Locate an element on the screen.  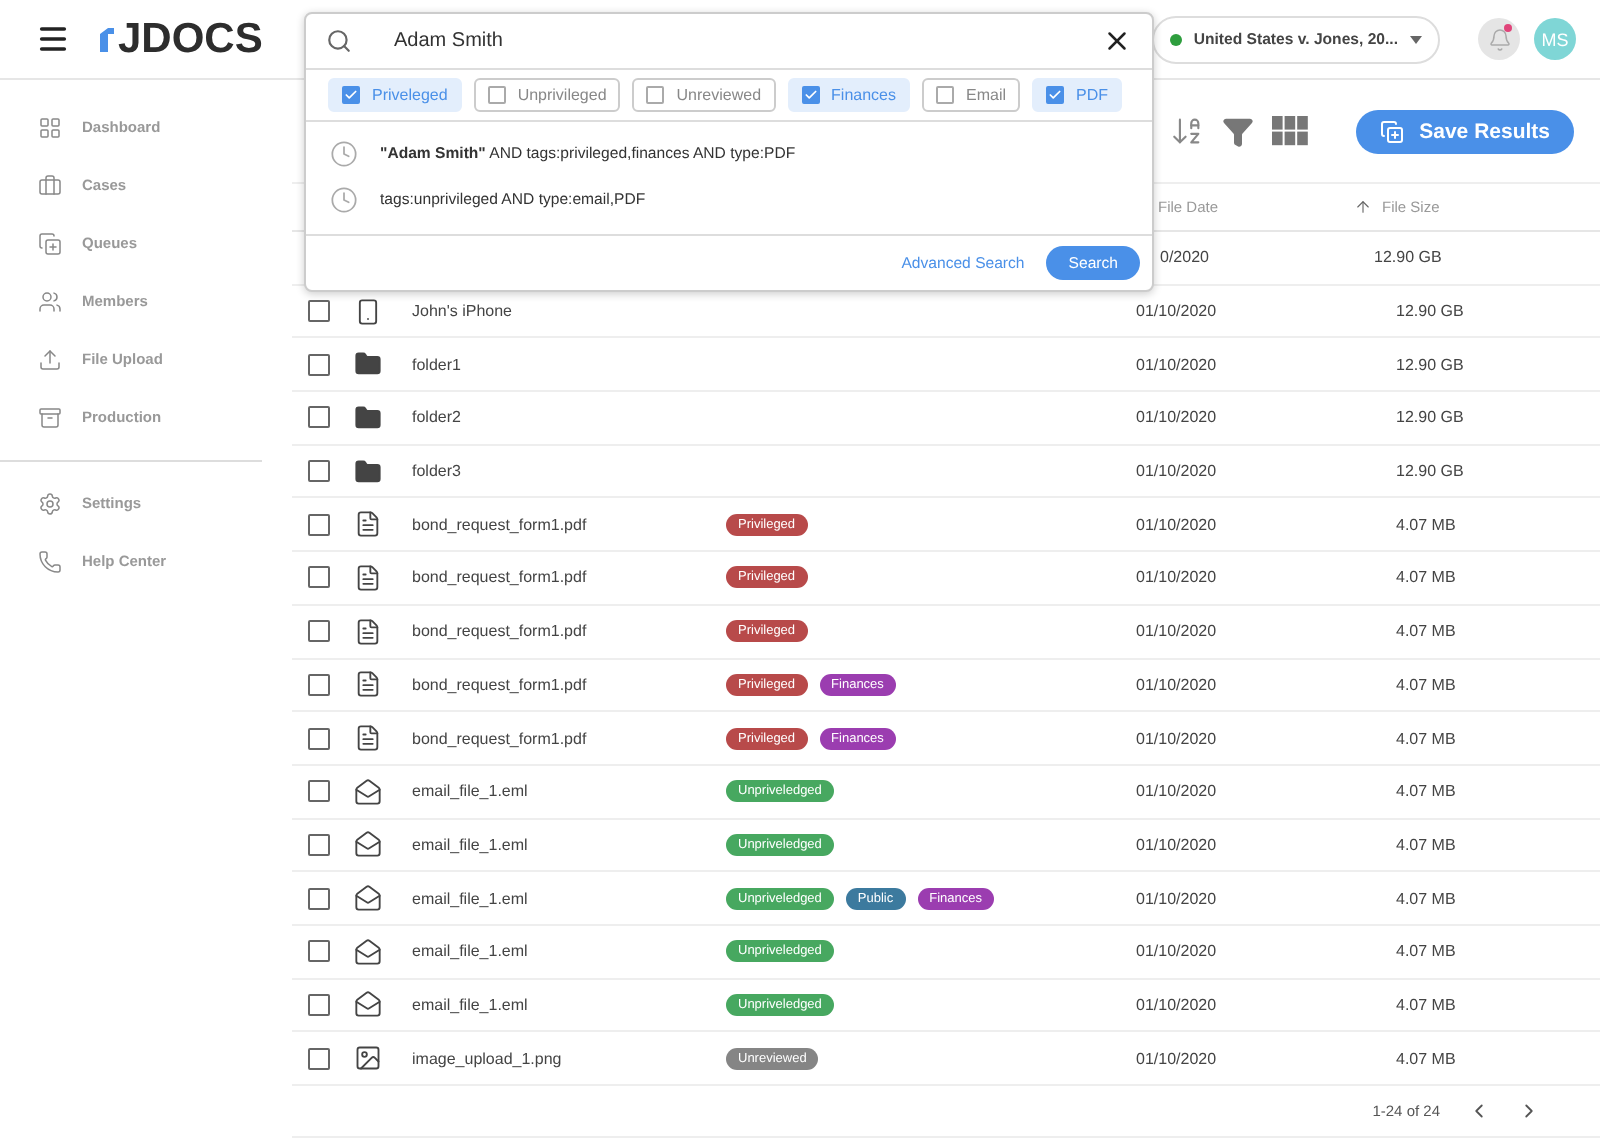
file-name: folder2 is located at coordinates (437, 417).